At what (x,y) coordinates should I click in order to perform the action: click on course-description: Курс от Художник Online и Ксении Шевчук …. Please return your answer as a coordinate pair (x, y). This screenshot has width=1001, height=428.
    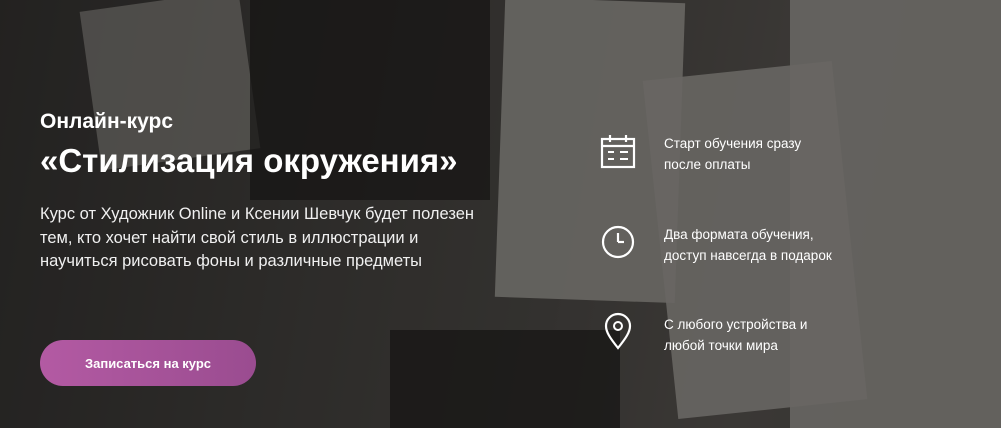
    Looking at the image, I should click on (257, 237).